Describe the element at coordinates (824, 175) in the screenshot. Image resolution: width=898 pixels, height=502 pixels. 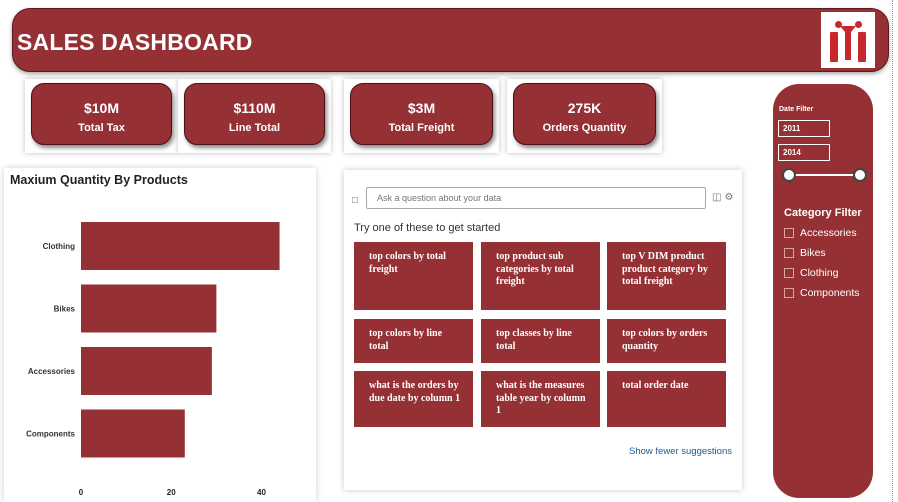
I see `date-slider-track` at that location.